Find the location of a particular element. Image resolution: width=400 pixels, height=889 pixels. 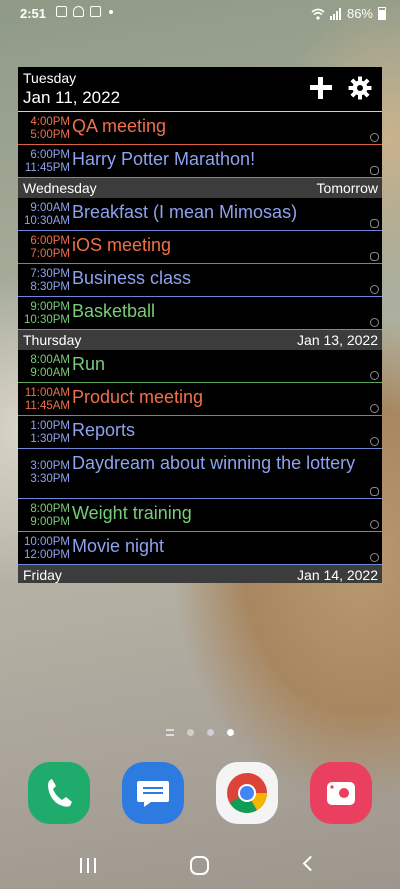

event-times: 9:00AM 10:30AM is located at coordinates (44, 214).